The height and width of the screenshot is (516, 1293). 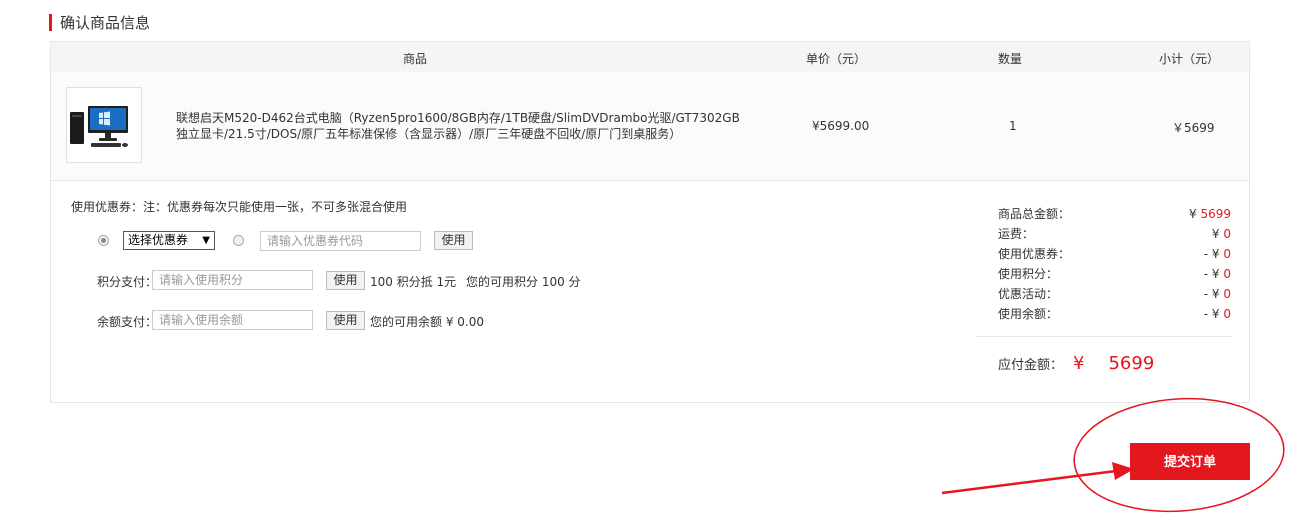 I want to click on coupon-note: 使用优惠券：注：优惠券每次只能使用一张，不可多张混合使用, so click(x=239, y=207).